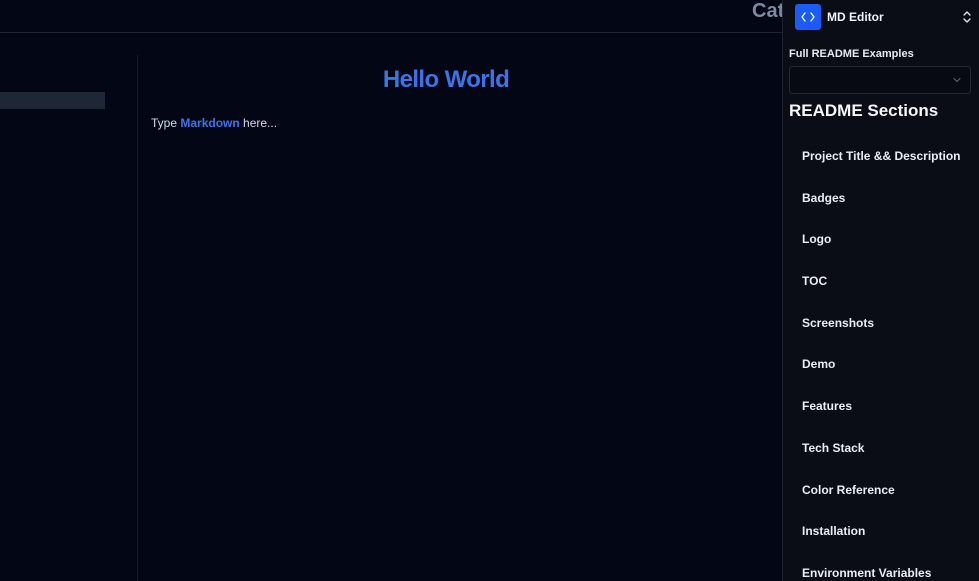 The height and width of the screenshot is (581, 979). What do you see at coordinates (881, 323) in the screenshot?
I see `section-item-screenshots: Screenshots` at bounding box center [881, 323].